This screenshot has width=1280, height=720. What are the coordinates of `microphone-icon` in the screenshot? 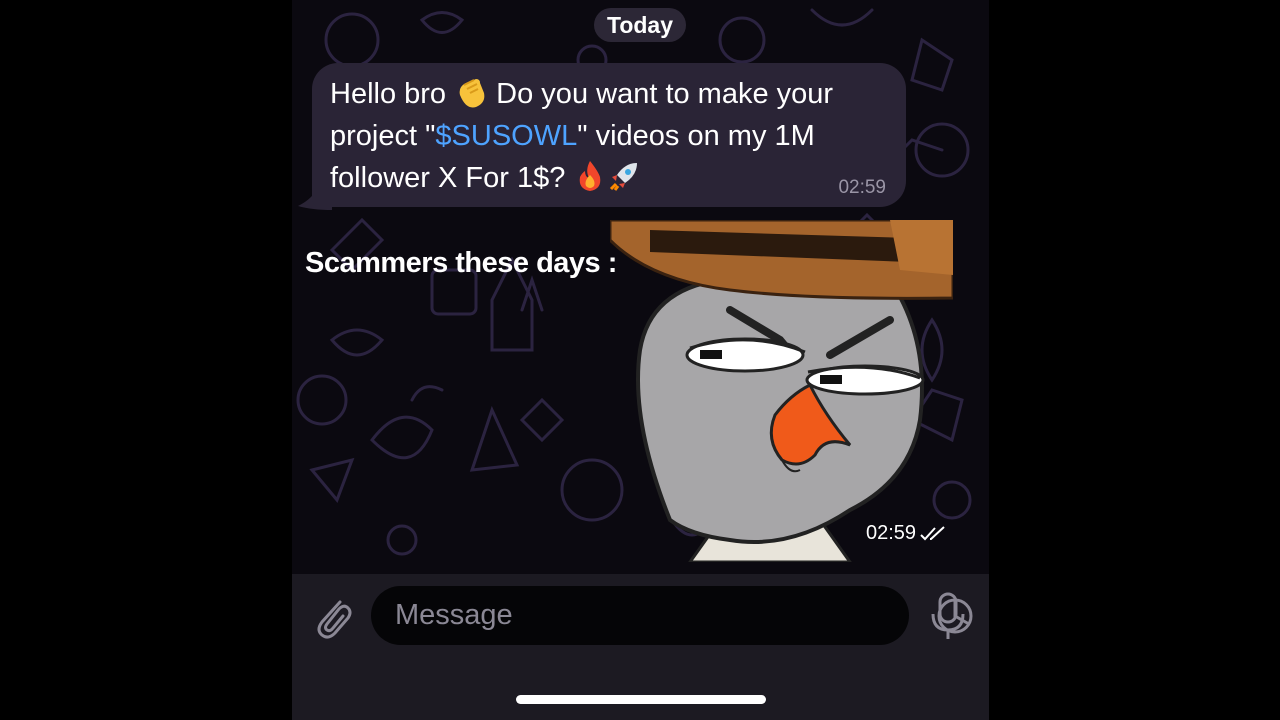 It's located at (948, 617).